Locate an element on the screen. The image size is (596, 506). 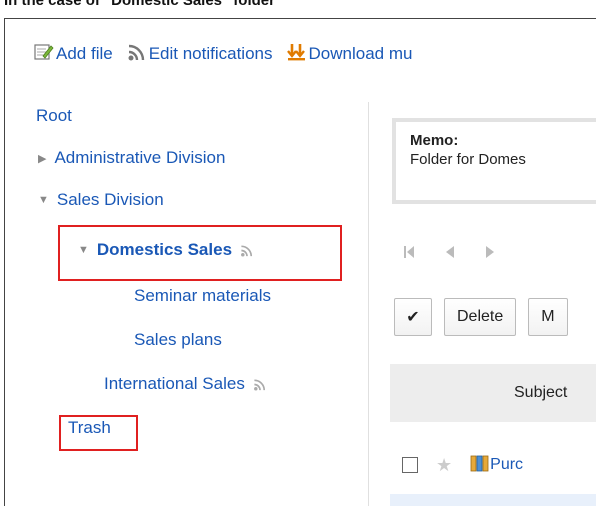
previous-page-icon is located at coordinates (450, 253).